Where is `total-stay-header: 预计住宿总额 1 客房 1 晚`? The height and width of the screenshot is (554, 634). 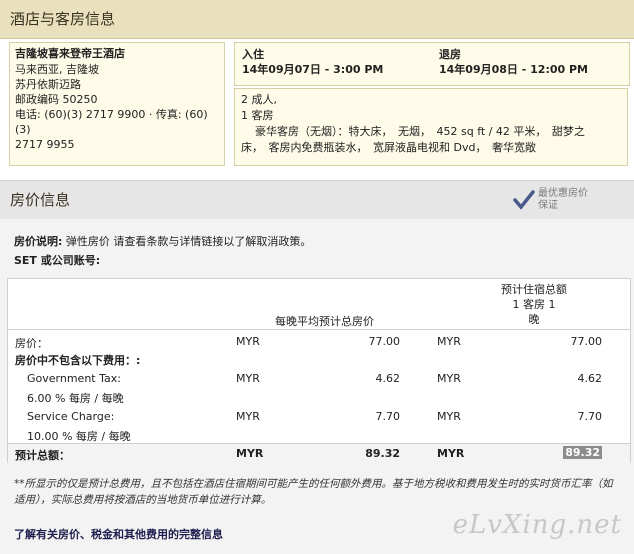 total-stay-header: 预计住宿总额 1 客房 1 晚 is located at coordinates (534, 304).